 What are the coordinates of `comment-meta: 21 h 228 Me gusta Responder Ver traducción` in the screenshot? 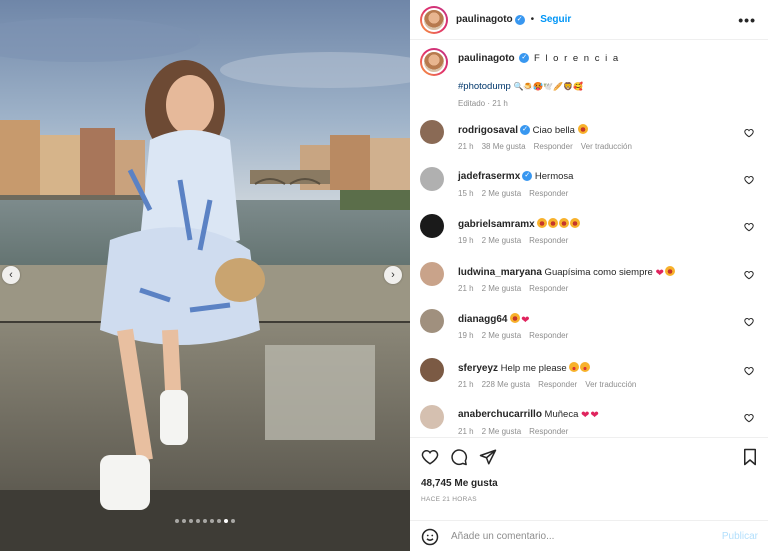 It's located at (551, 384).